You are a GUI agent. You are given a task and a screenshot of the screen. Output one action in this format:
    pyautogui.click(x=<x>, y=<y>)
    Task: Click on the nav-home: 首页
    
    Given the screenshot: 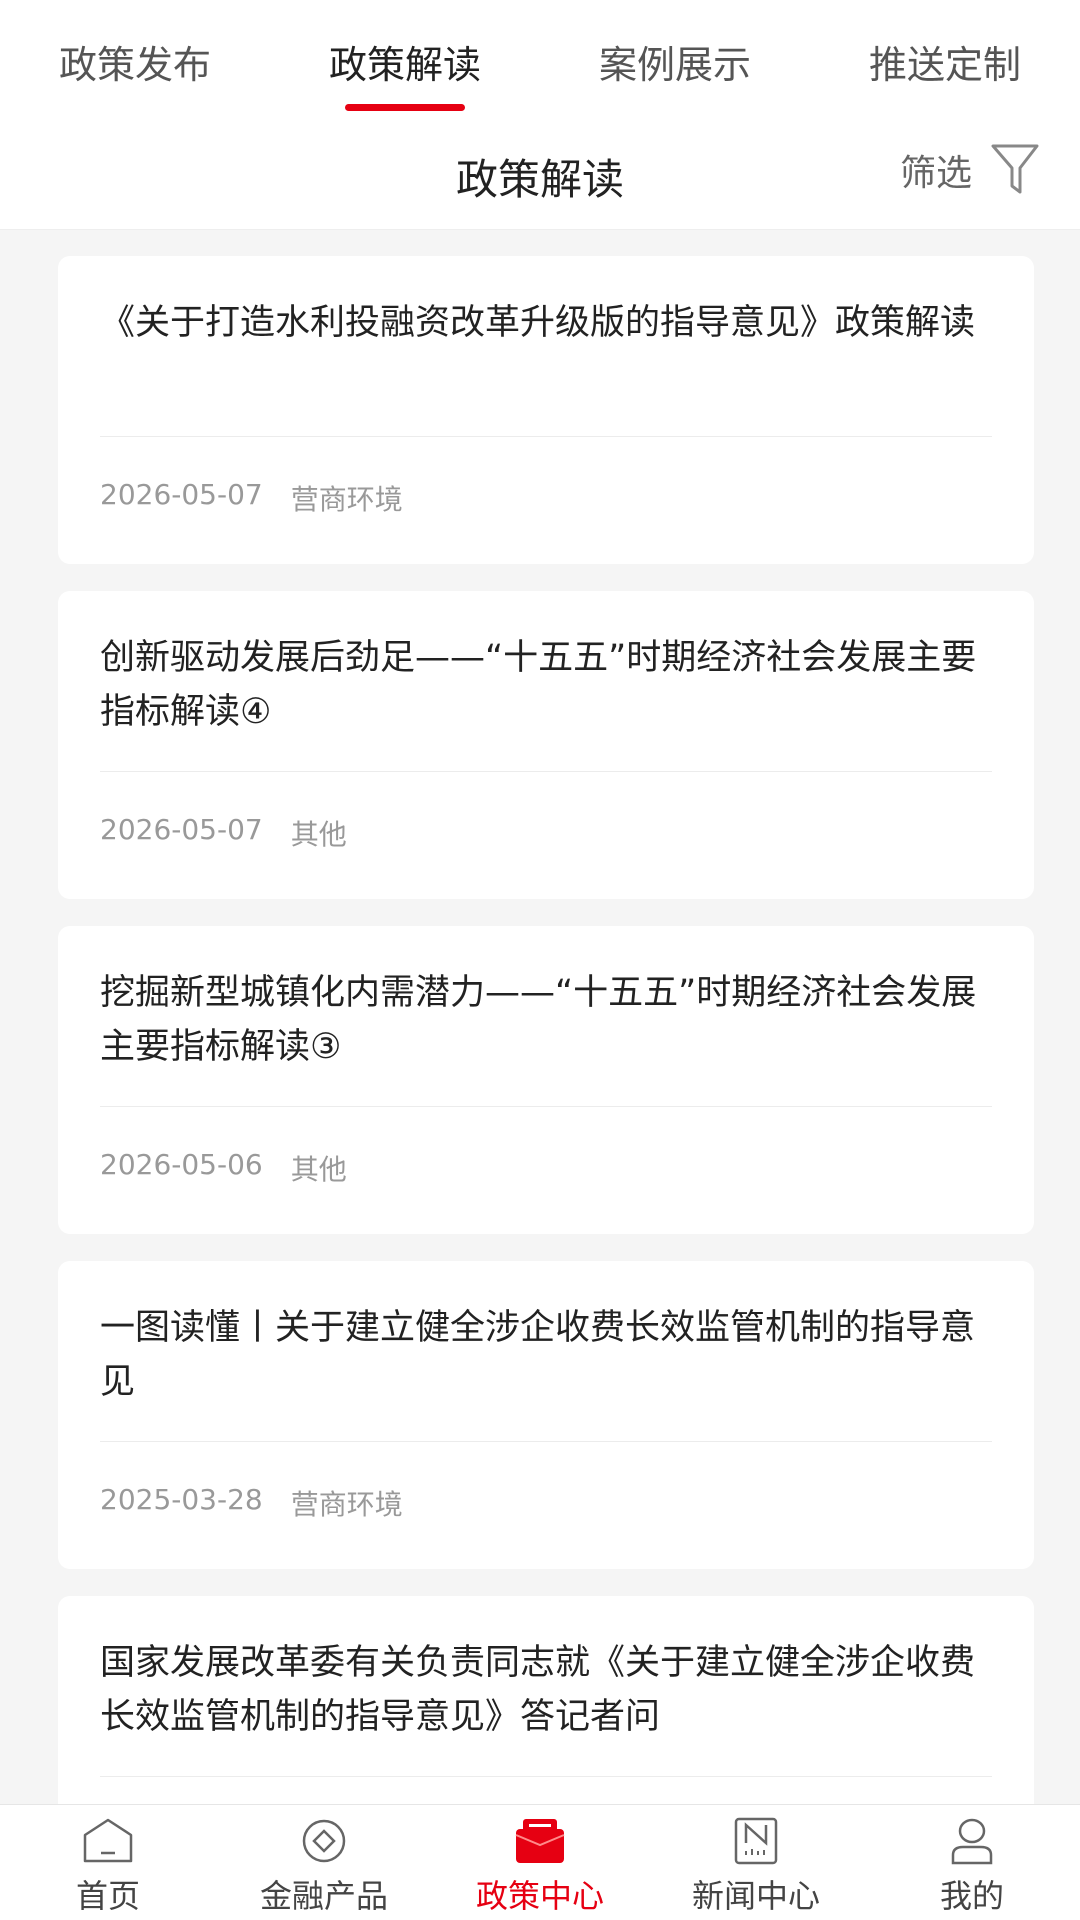 What is the action you would take?
    pyautogui.click(x=108, y=1862)
    